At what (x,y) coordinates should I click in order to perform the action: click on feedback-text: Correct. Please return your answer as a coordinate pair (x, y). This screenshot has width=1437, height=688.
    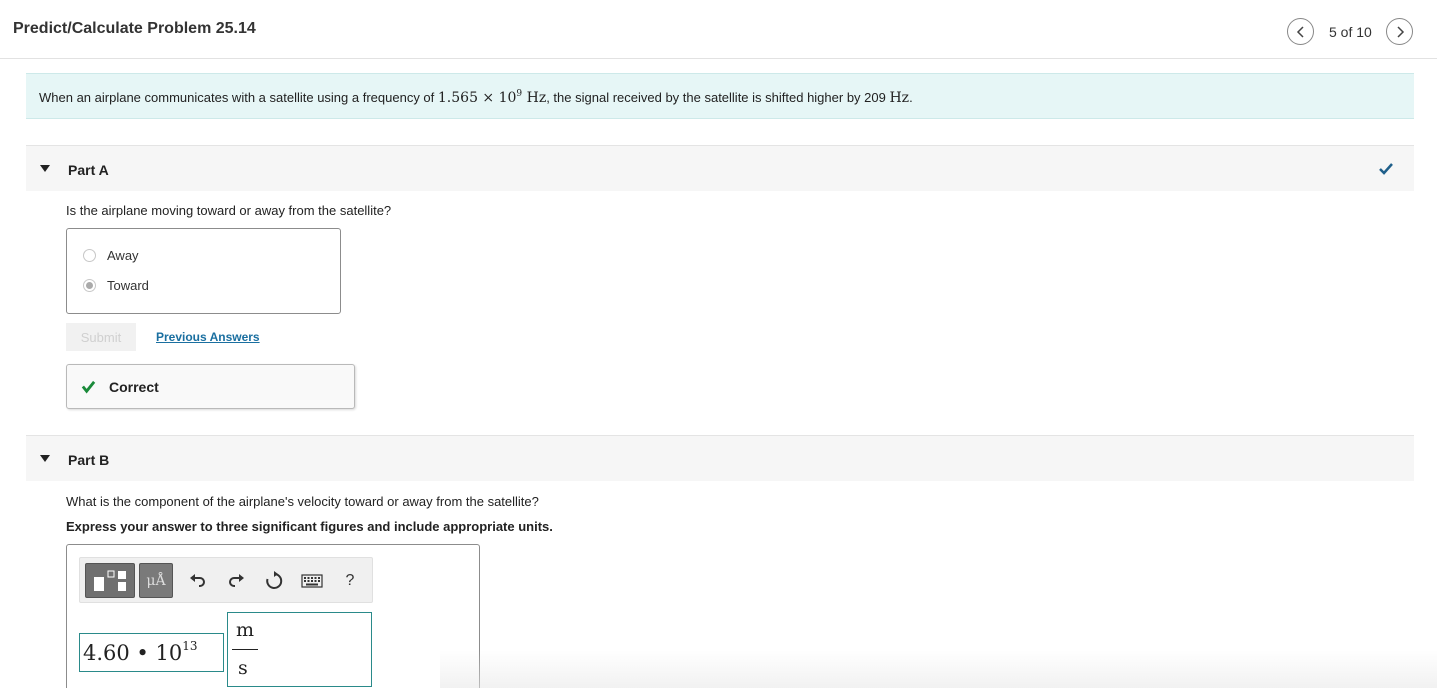
    Looking at the image, I should click on (134, 387).